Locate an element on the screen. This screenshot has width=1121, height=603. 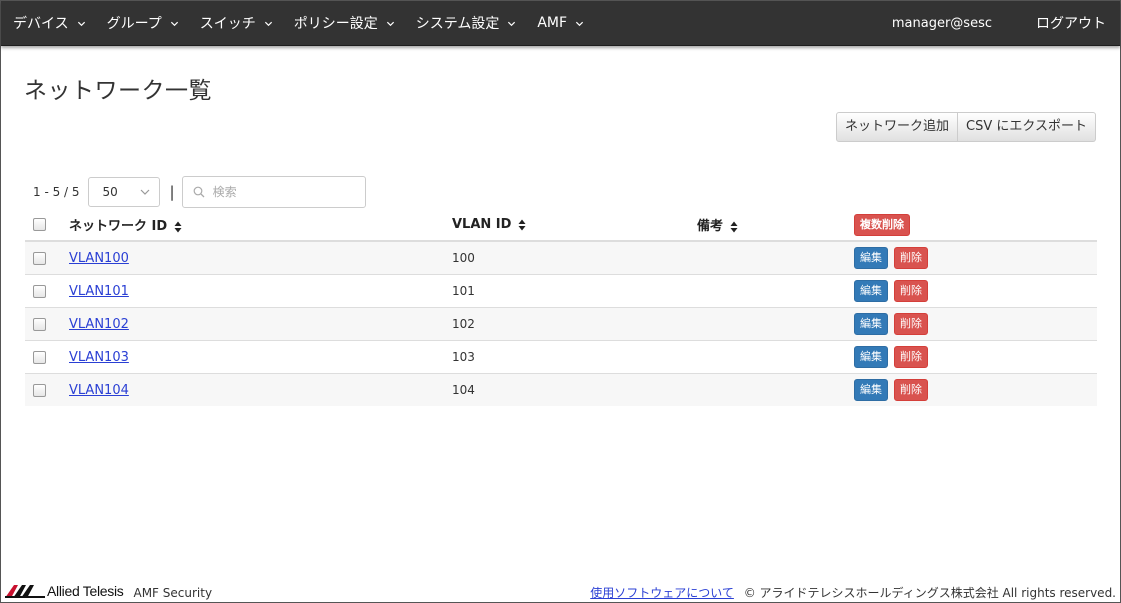
select-all-checkbox is located at coordinates (39, 224).